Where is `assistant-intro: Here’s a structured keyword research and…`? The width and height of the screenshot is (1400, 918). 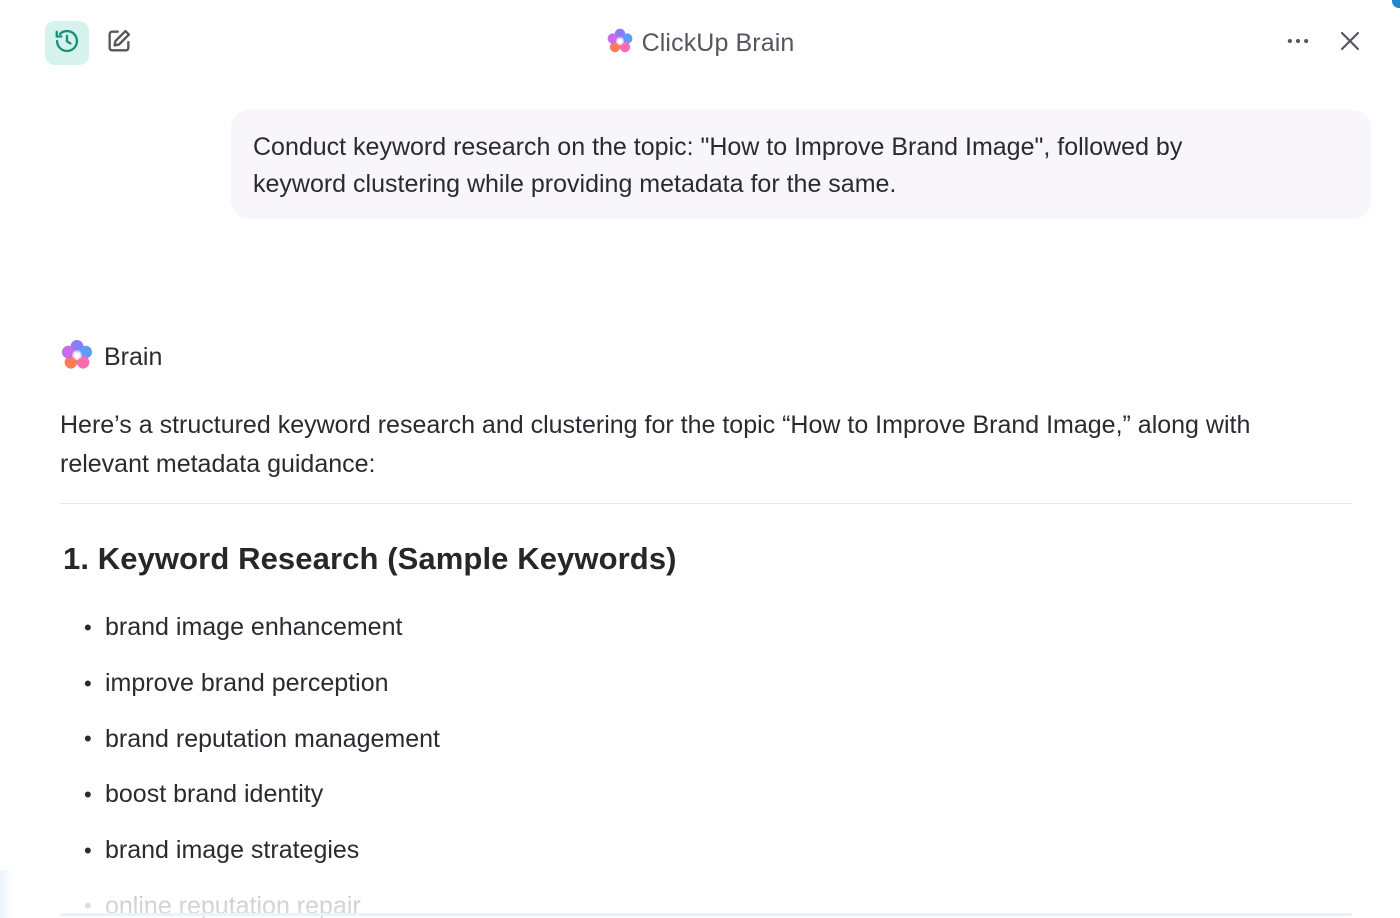
assistant-intro: Here’s a structured keyword research and… is located at coordinates (710, 445).